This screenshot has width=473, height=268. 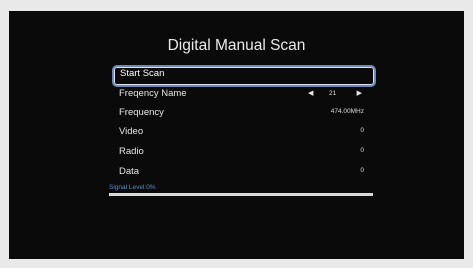 I want to click on video-label: Video, so click(x=131, y=131).